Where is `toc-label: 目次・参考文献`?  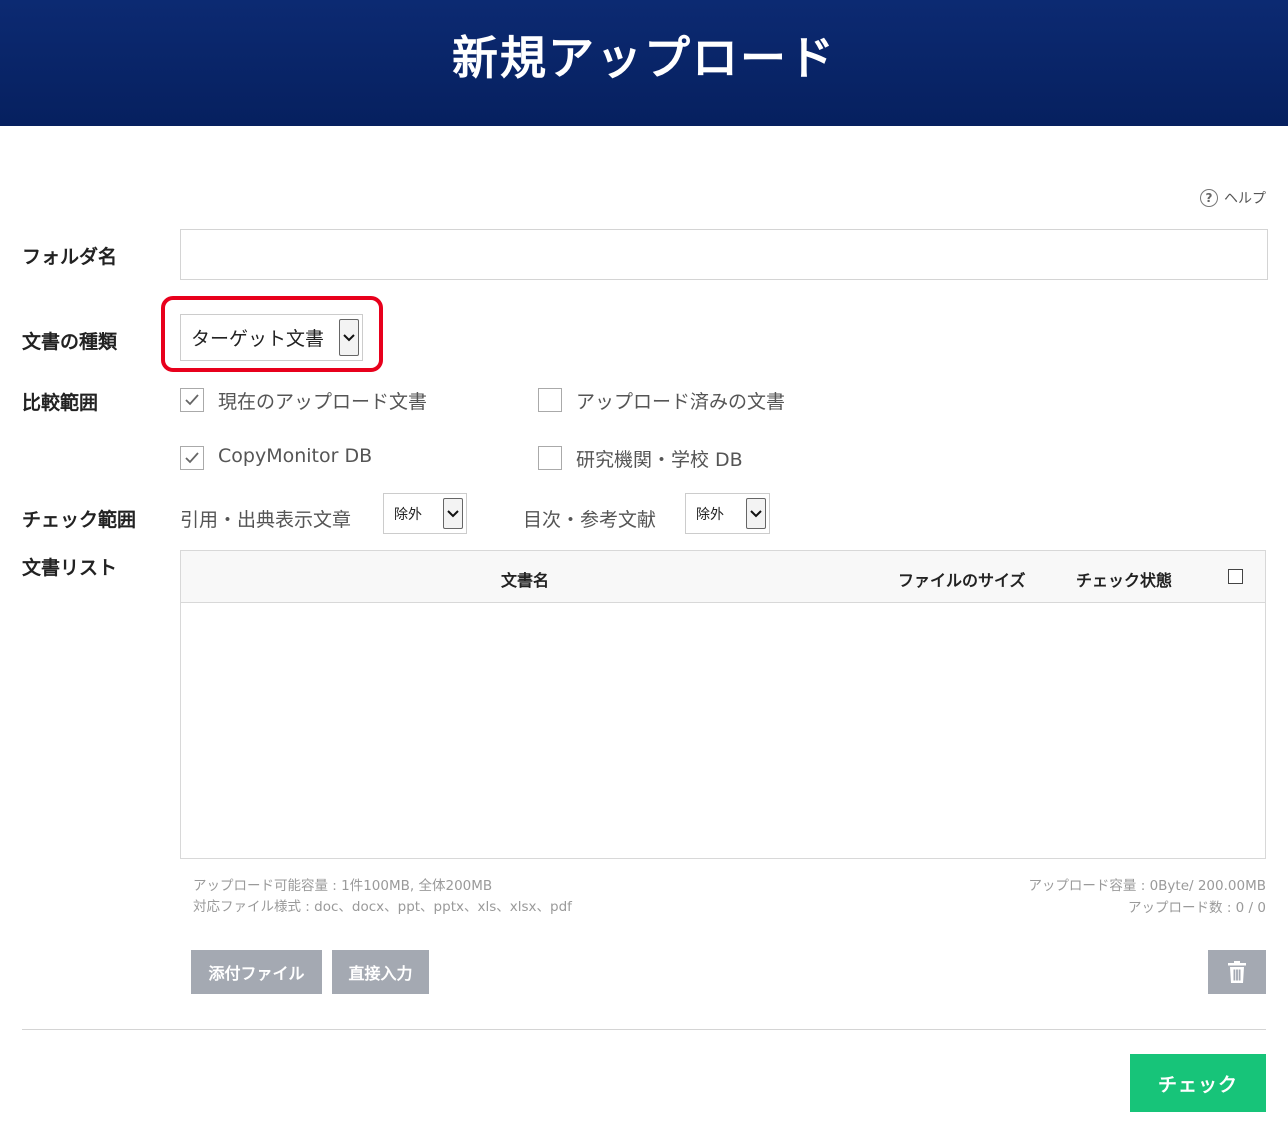
toc-label: 目次・参考文献 is located at coordinates (590, 520).